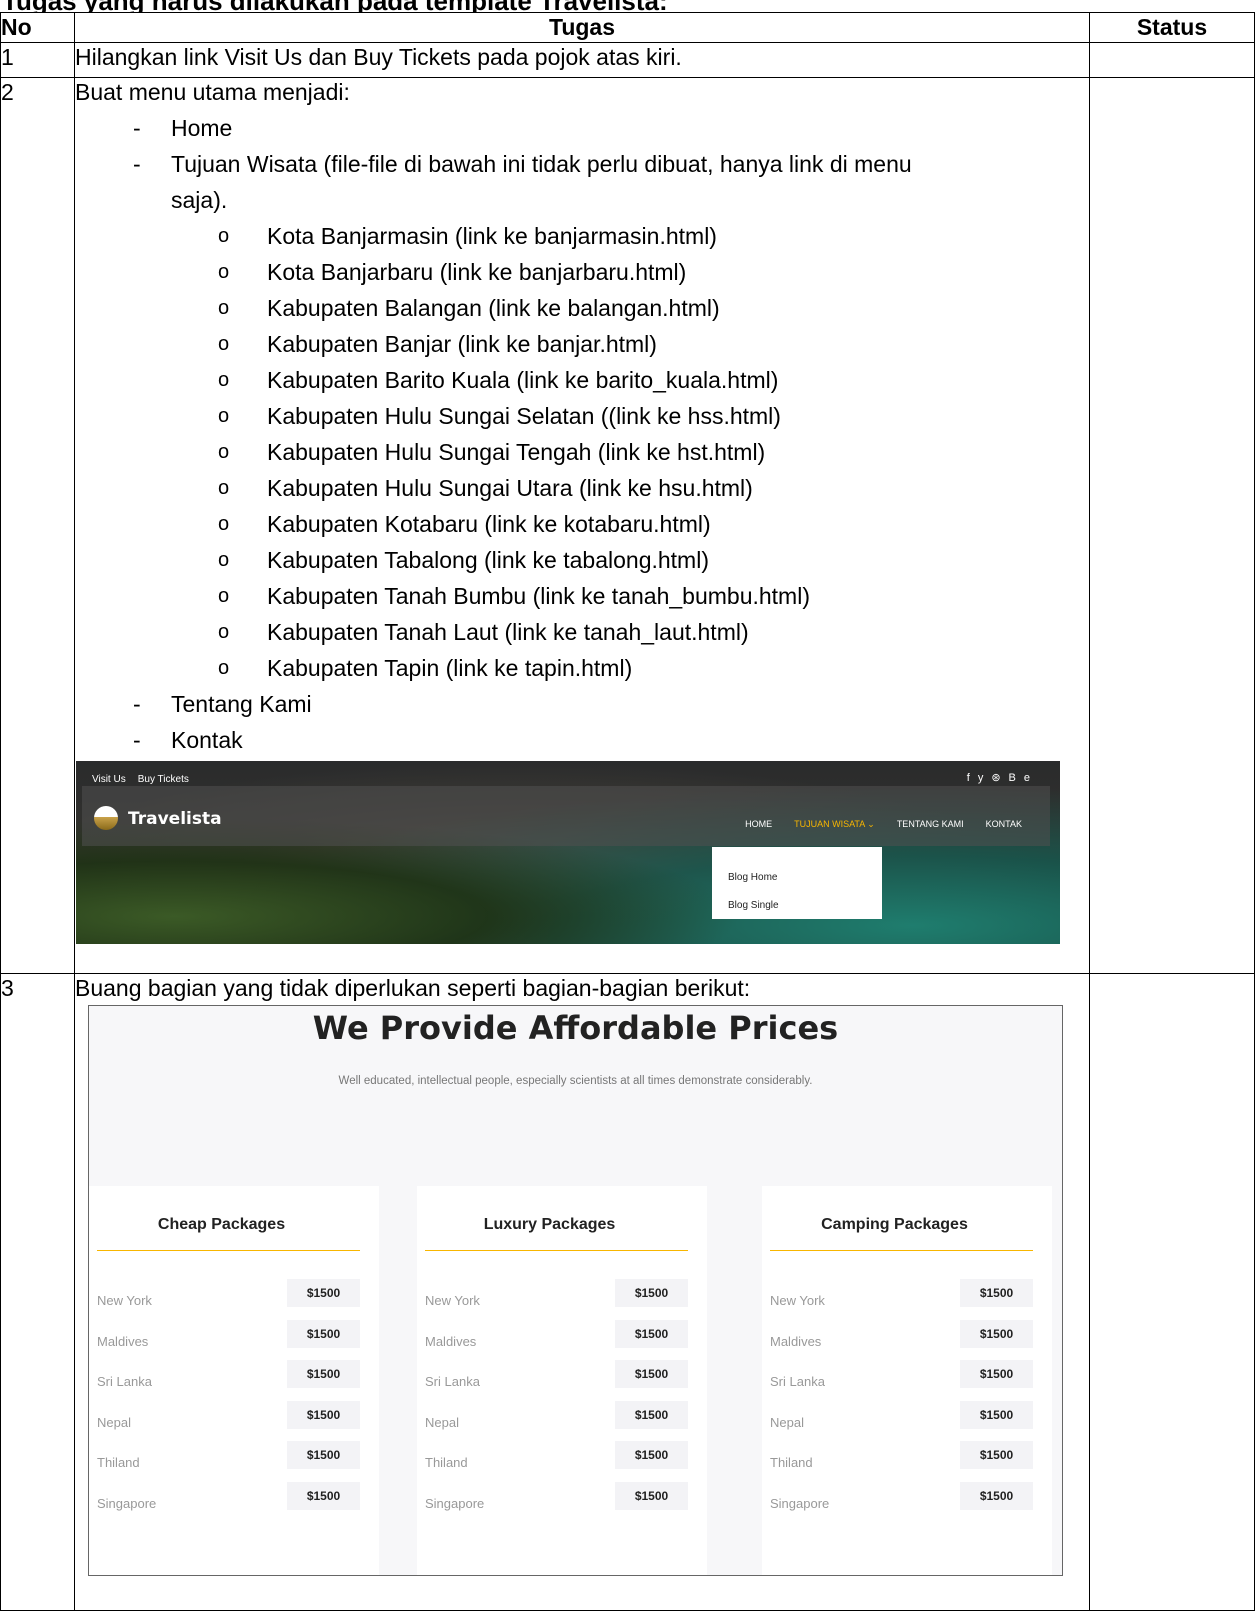 This screenshot has height=1611, width=1255. I want to click on dribbble-icon: ⊛, so click(999, 778).